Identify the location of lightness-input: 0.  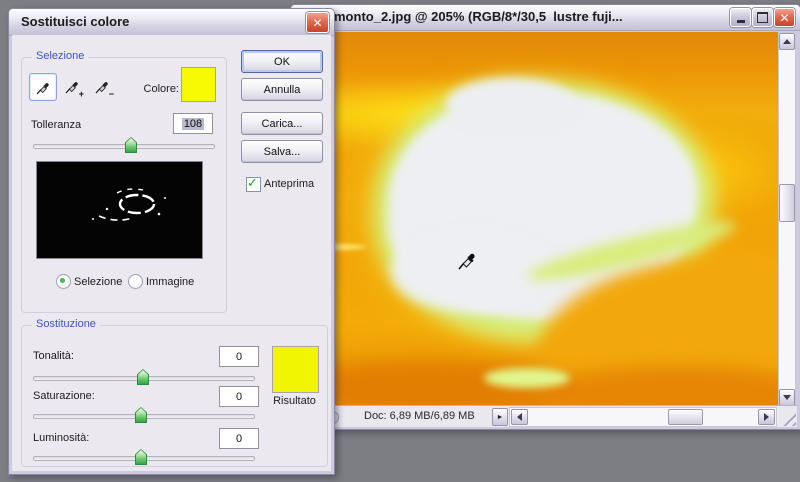
(239, 438).